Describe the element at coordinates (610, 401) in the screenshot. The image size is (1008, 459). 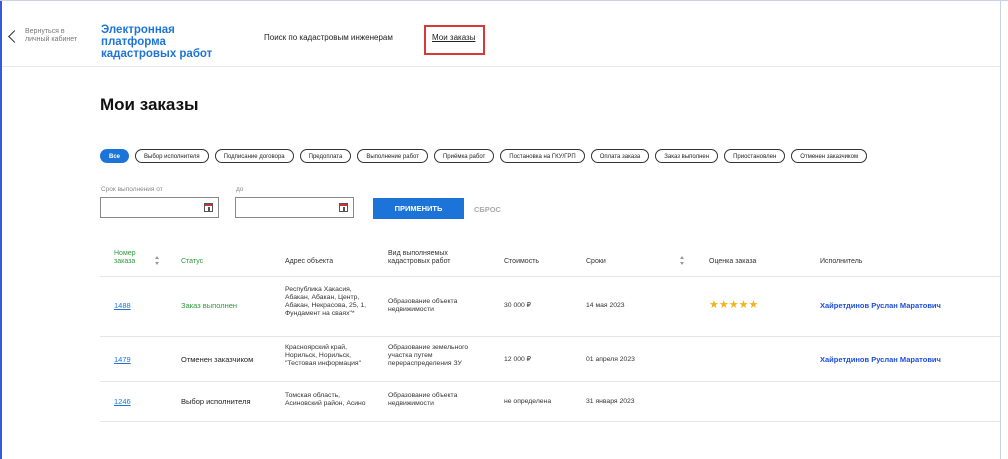
I see `order-deadline: 31 января 2023` at that location.